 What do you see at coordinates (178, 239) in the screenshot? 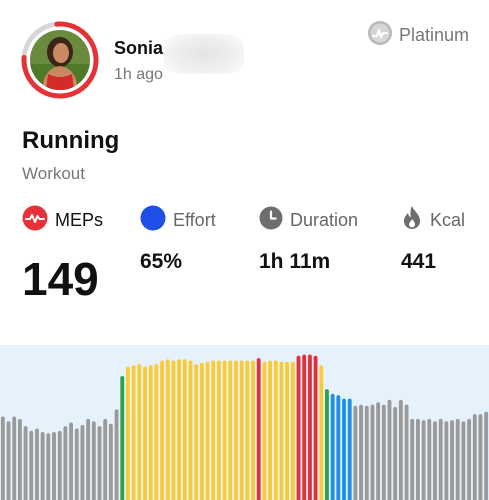
I see `metric-effort: Effort 65%` at bounding box center [178, 239].